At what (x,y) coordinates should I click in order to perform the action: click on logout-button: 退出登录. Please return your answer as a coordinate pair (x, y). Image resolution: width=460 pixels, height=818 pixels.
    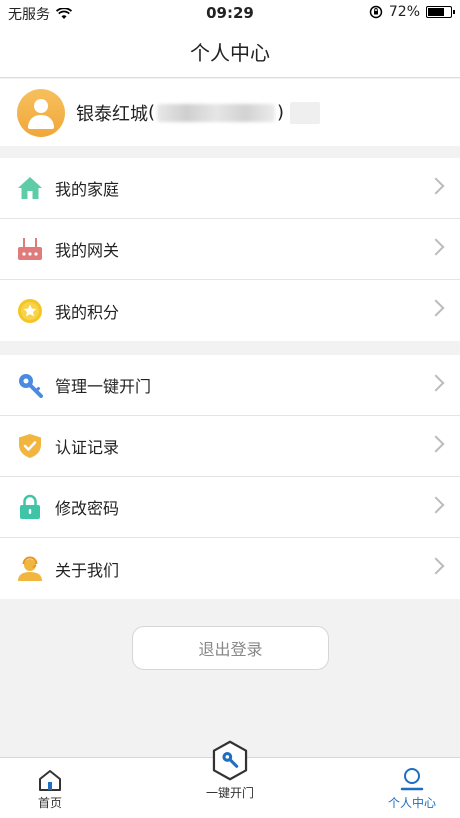
    Looking at the image, I should click on (230, 648).